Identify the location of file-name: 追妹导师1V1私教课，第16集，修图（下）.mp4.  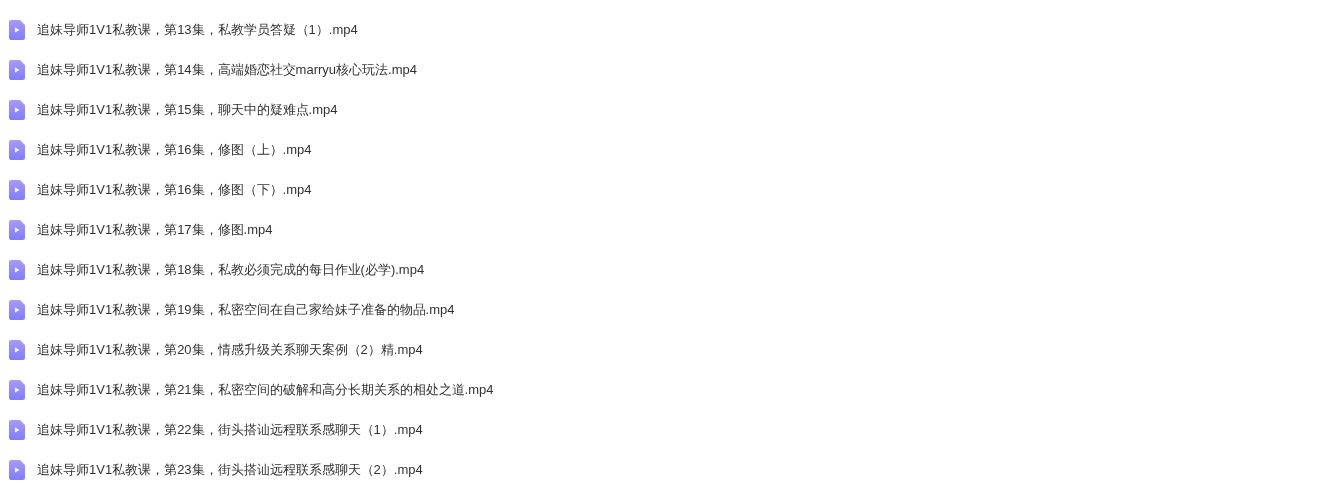
(174, 190).